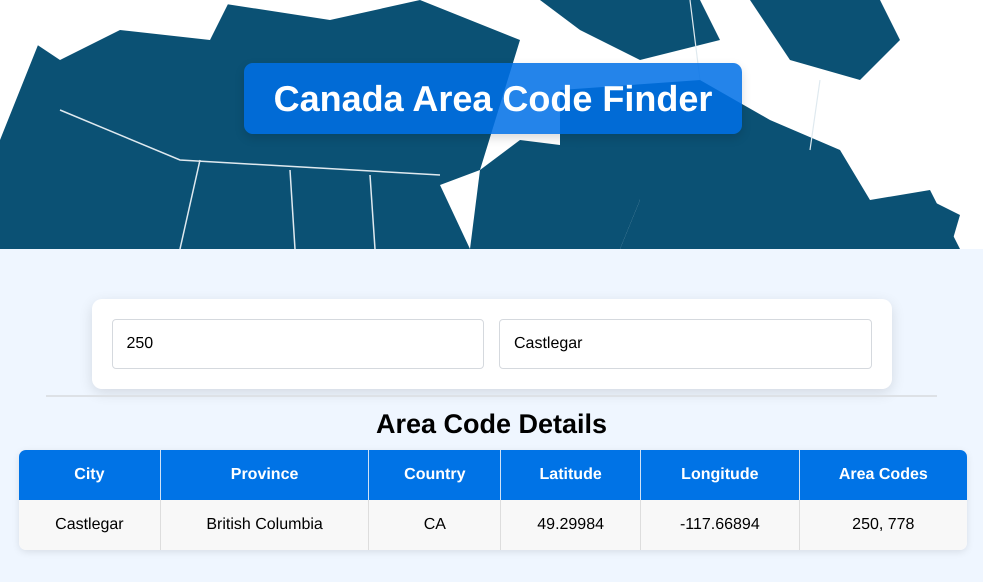 The height and width of the screenshot is (582, 983). I want to click on column-header: Area Codes, so click(882, 475).